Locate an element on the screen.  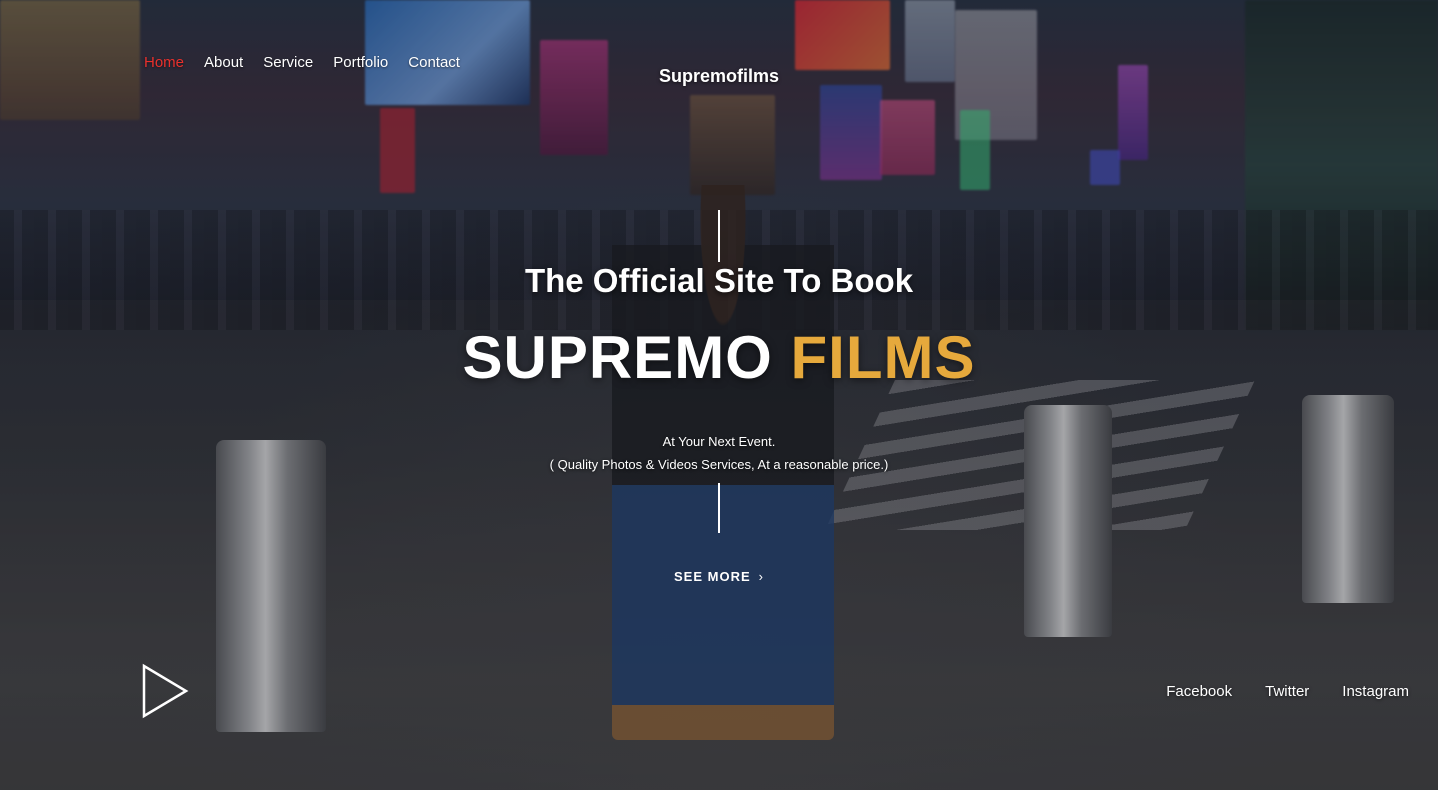
hero-subtitle: The Official Site To Book is located at coordinates (719, 280).